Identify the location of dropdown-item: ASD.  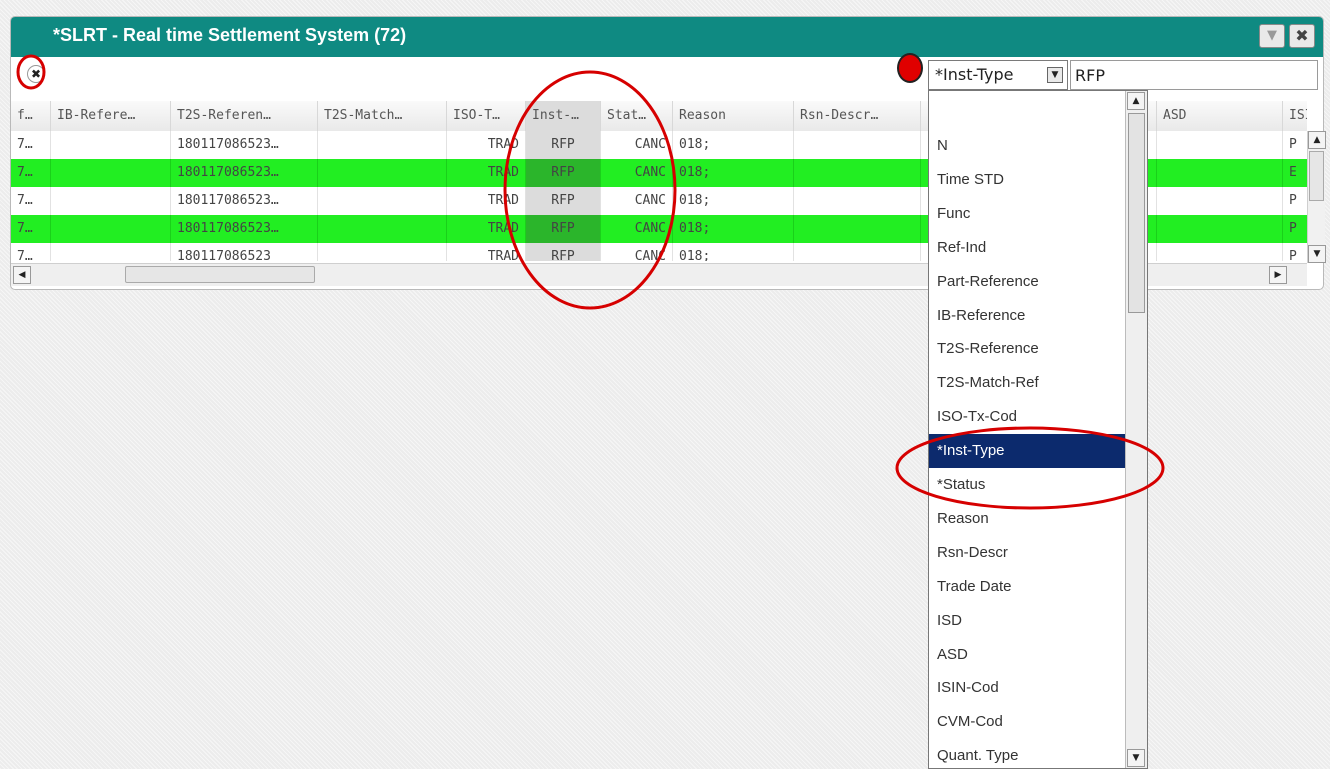
(1027, 655).